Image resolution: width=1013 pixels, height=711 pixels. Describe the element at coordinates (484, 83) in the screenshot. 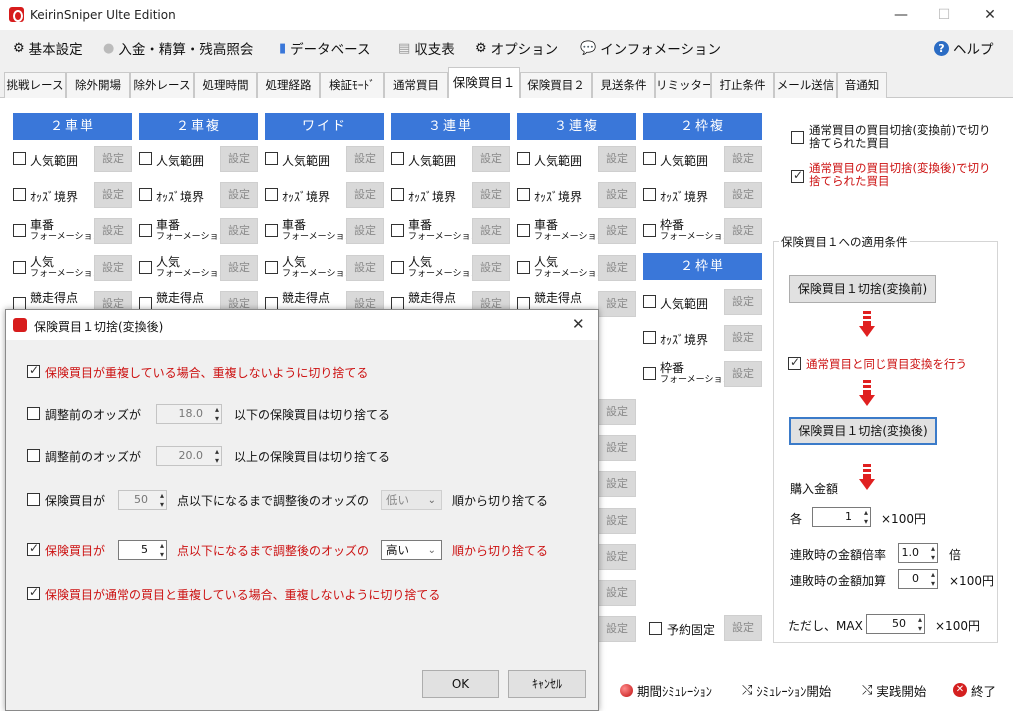

I see `tab-insurance-bets-1: 保険買目１` at that location.